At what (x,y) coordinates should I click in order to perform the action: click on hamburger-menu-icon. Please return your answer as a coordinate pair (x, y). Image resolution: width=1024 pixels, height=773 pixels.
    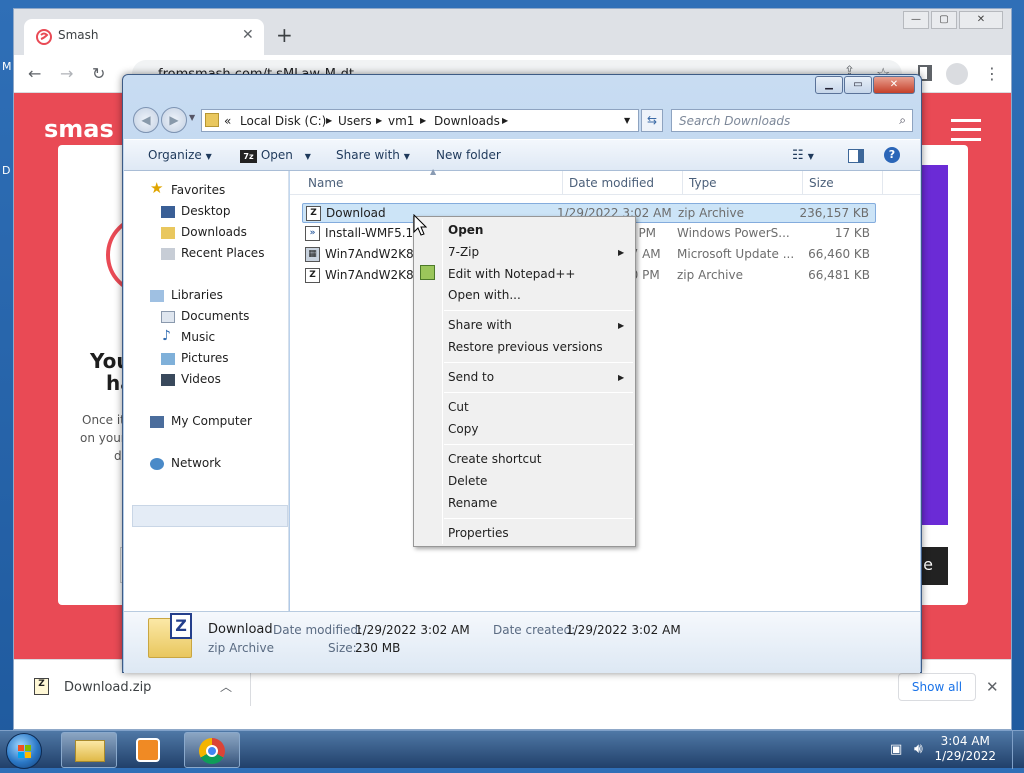
    Looking at the image, I should click on (966, 130).